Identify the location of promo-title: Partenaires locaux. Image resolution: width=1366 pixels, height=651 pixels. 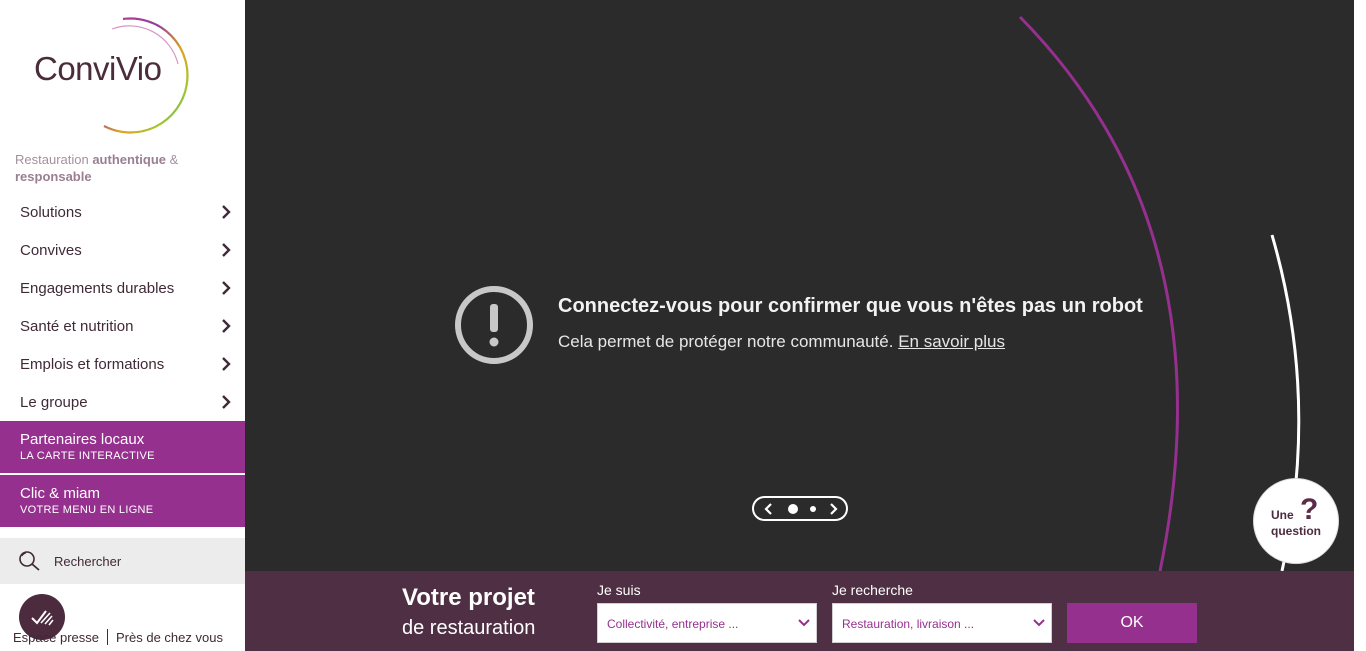
(82, 439).